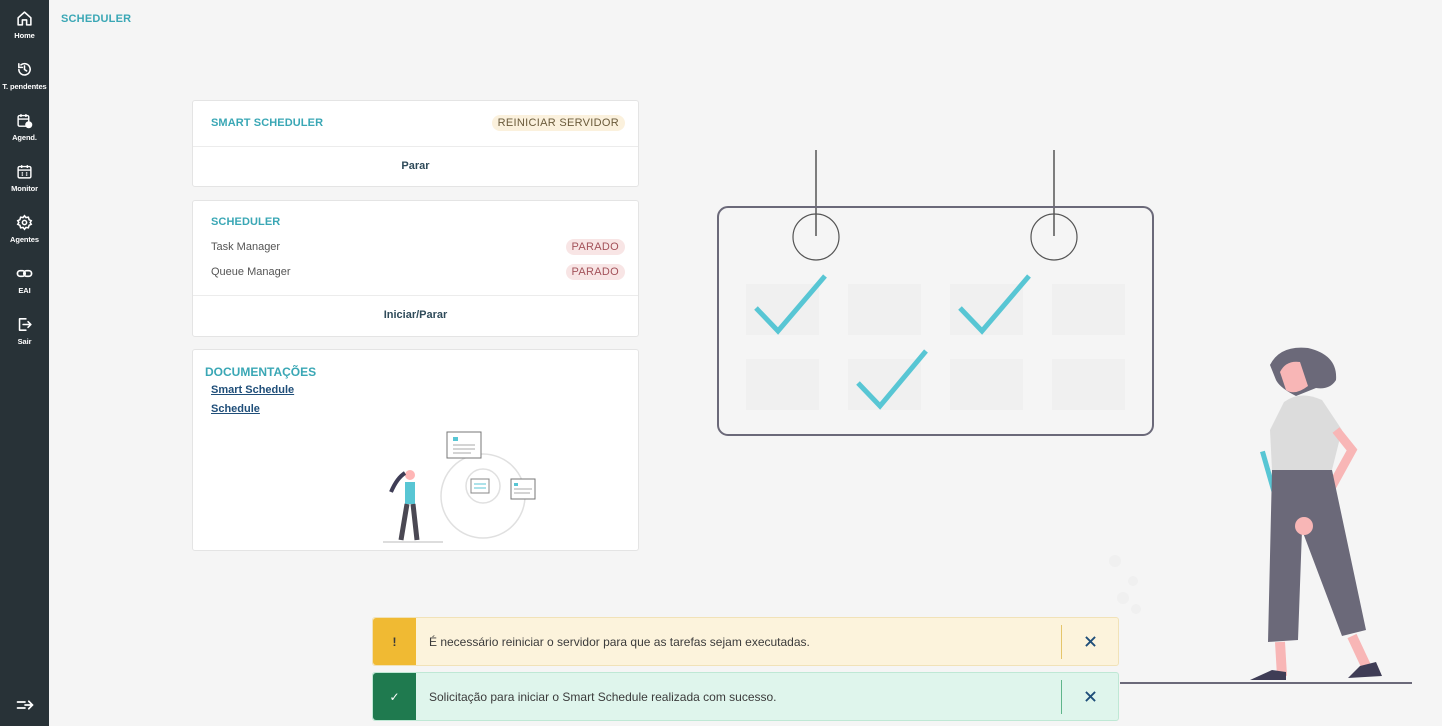 The width and height of the screenshot is (1442, 726). I want to click on queue-manager-label: Queue Manager, so click(251, 272).